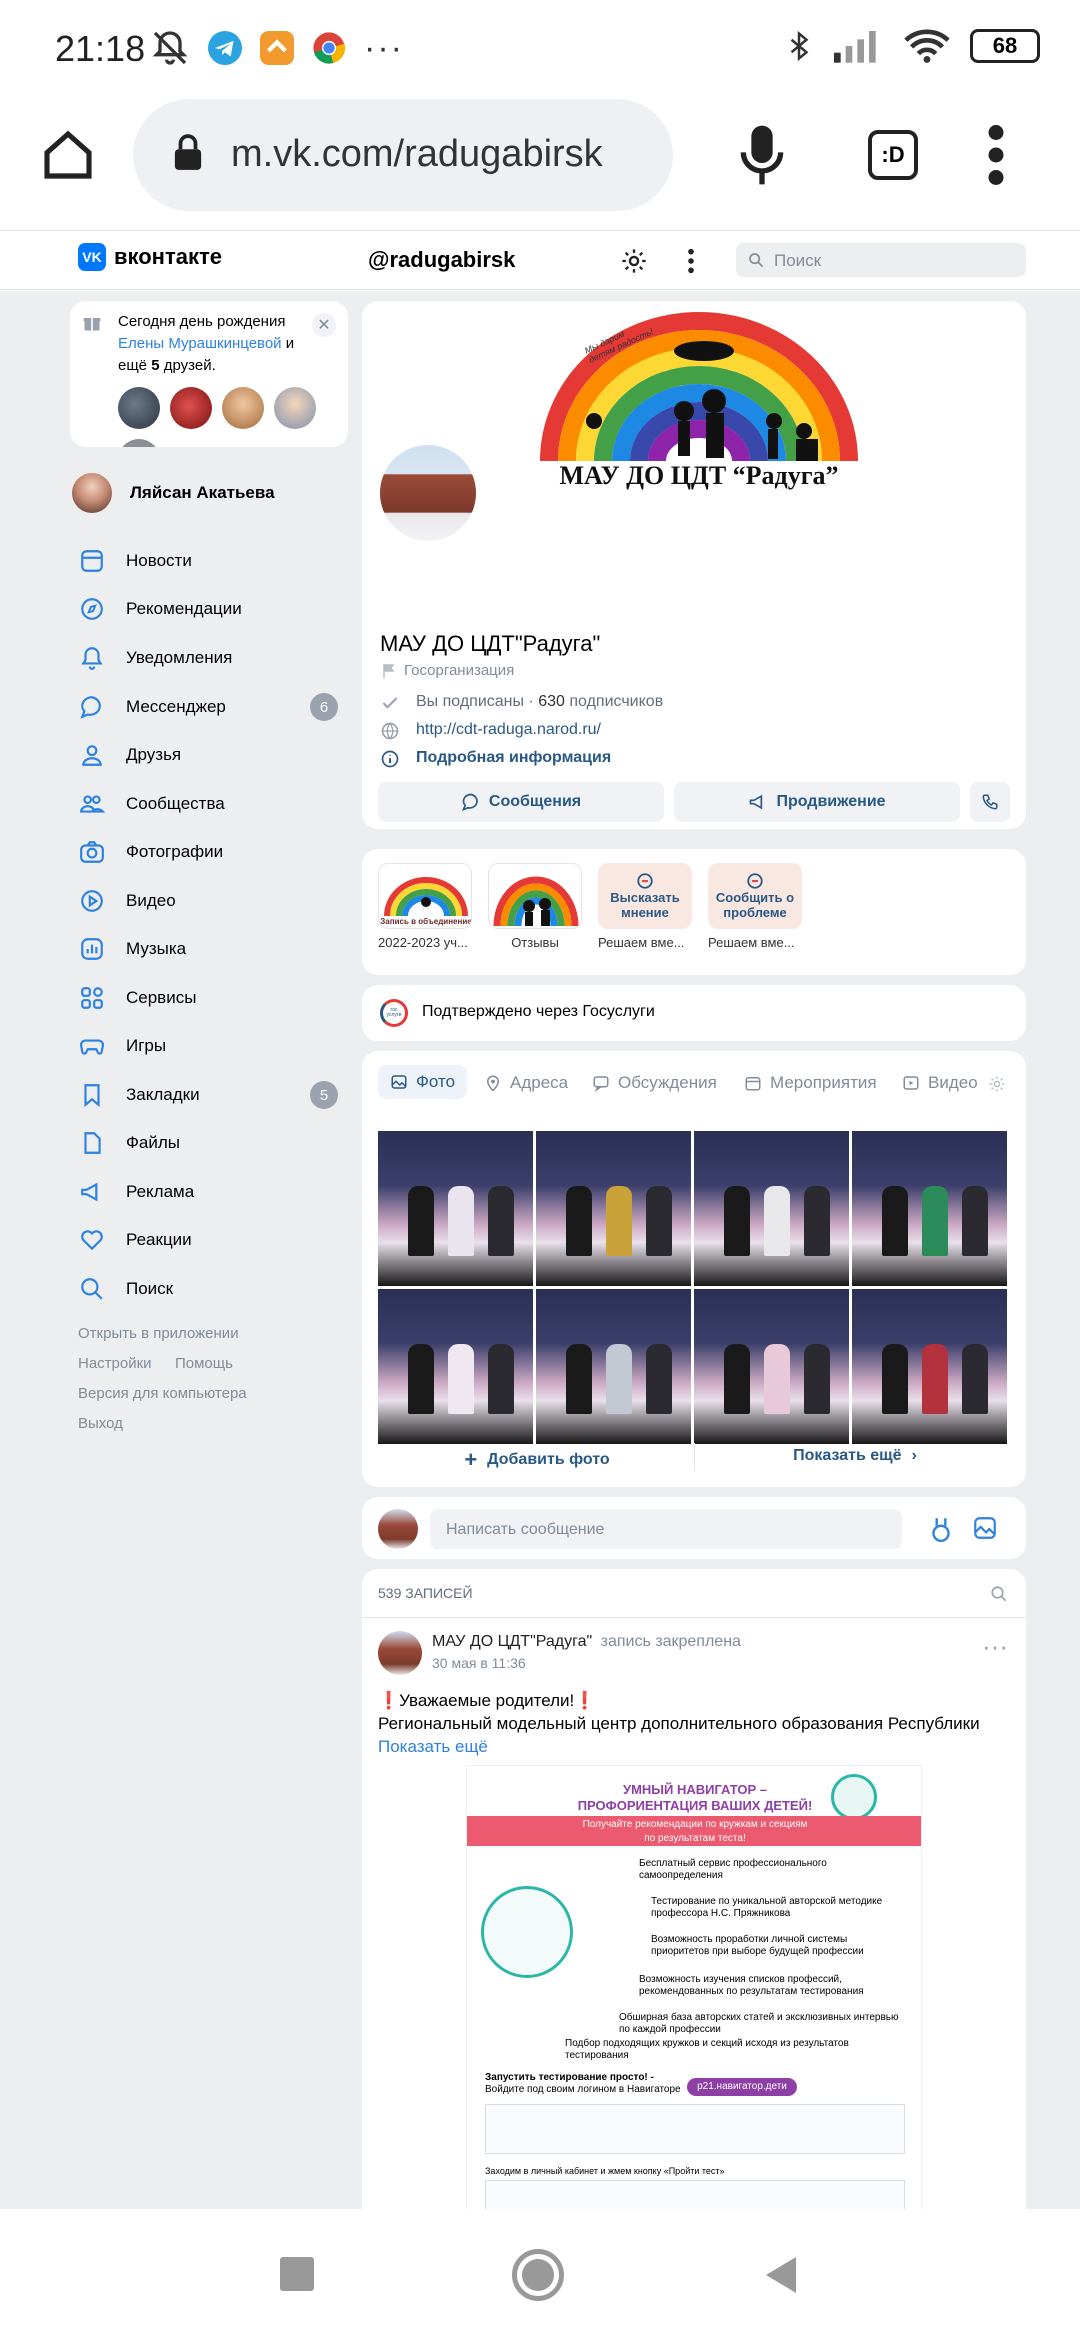 The height and width of the screenshot is (2340, 1080). Describe the element at coordinates (129, 755) in the screenshot. I see `sidebar-item-friends: Друзья` at that location.